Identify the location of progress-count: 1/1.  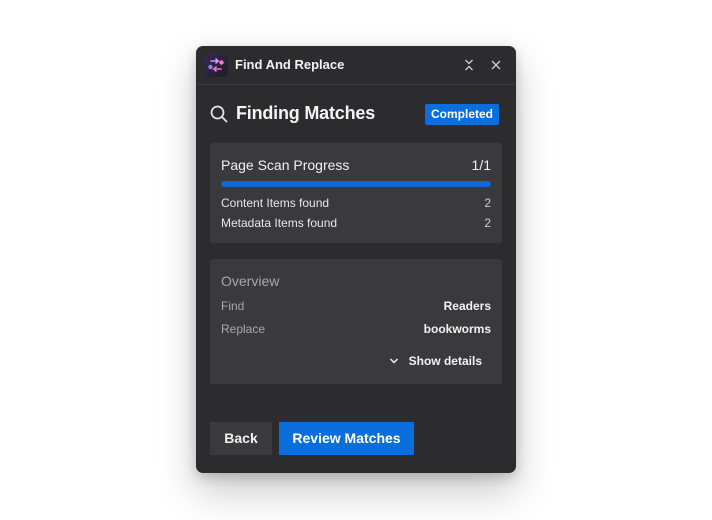
(481, 165).